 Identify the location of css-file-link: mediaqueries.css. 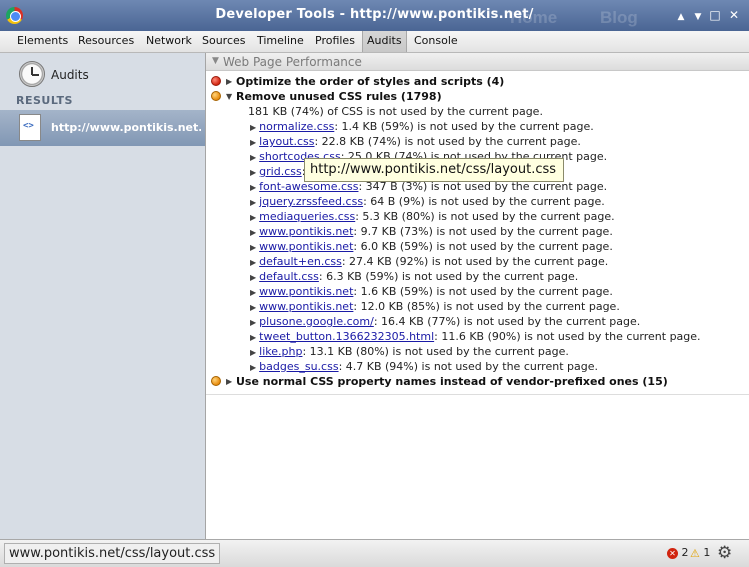
(307, 216).